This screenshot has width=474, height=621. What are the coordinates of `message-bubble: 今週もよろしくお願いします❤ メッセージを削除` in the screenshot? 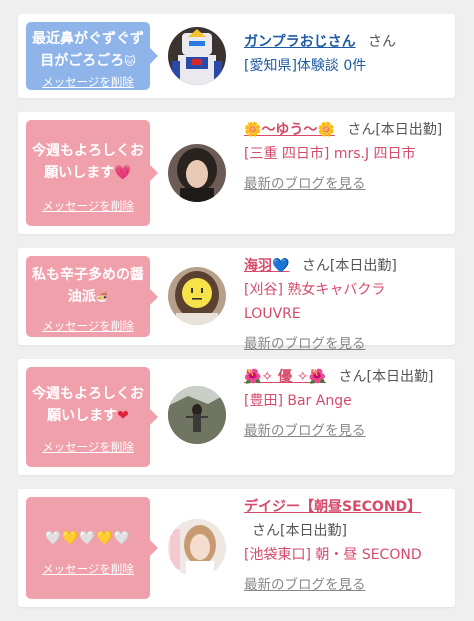 It's located at (92, 417).